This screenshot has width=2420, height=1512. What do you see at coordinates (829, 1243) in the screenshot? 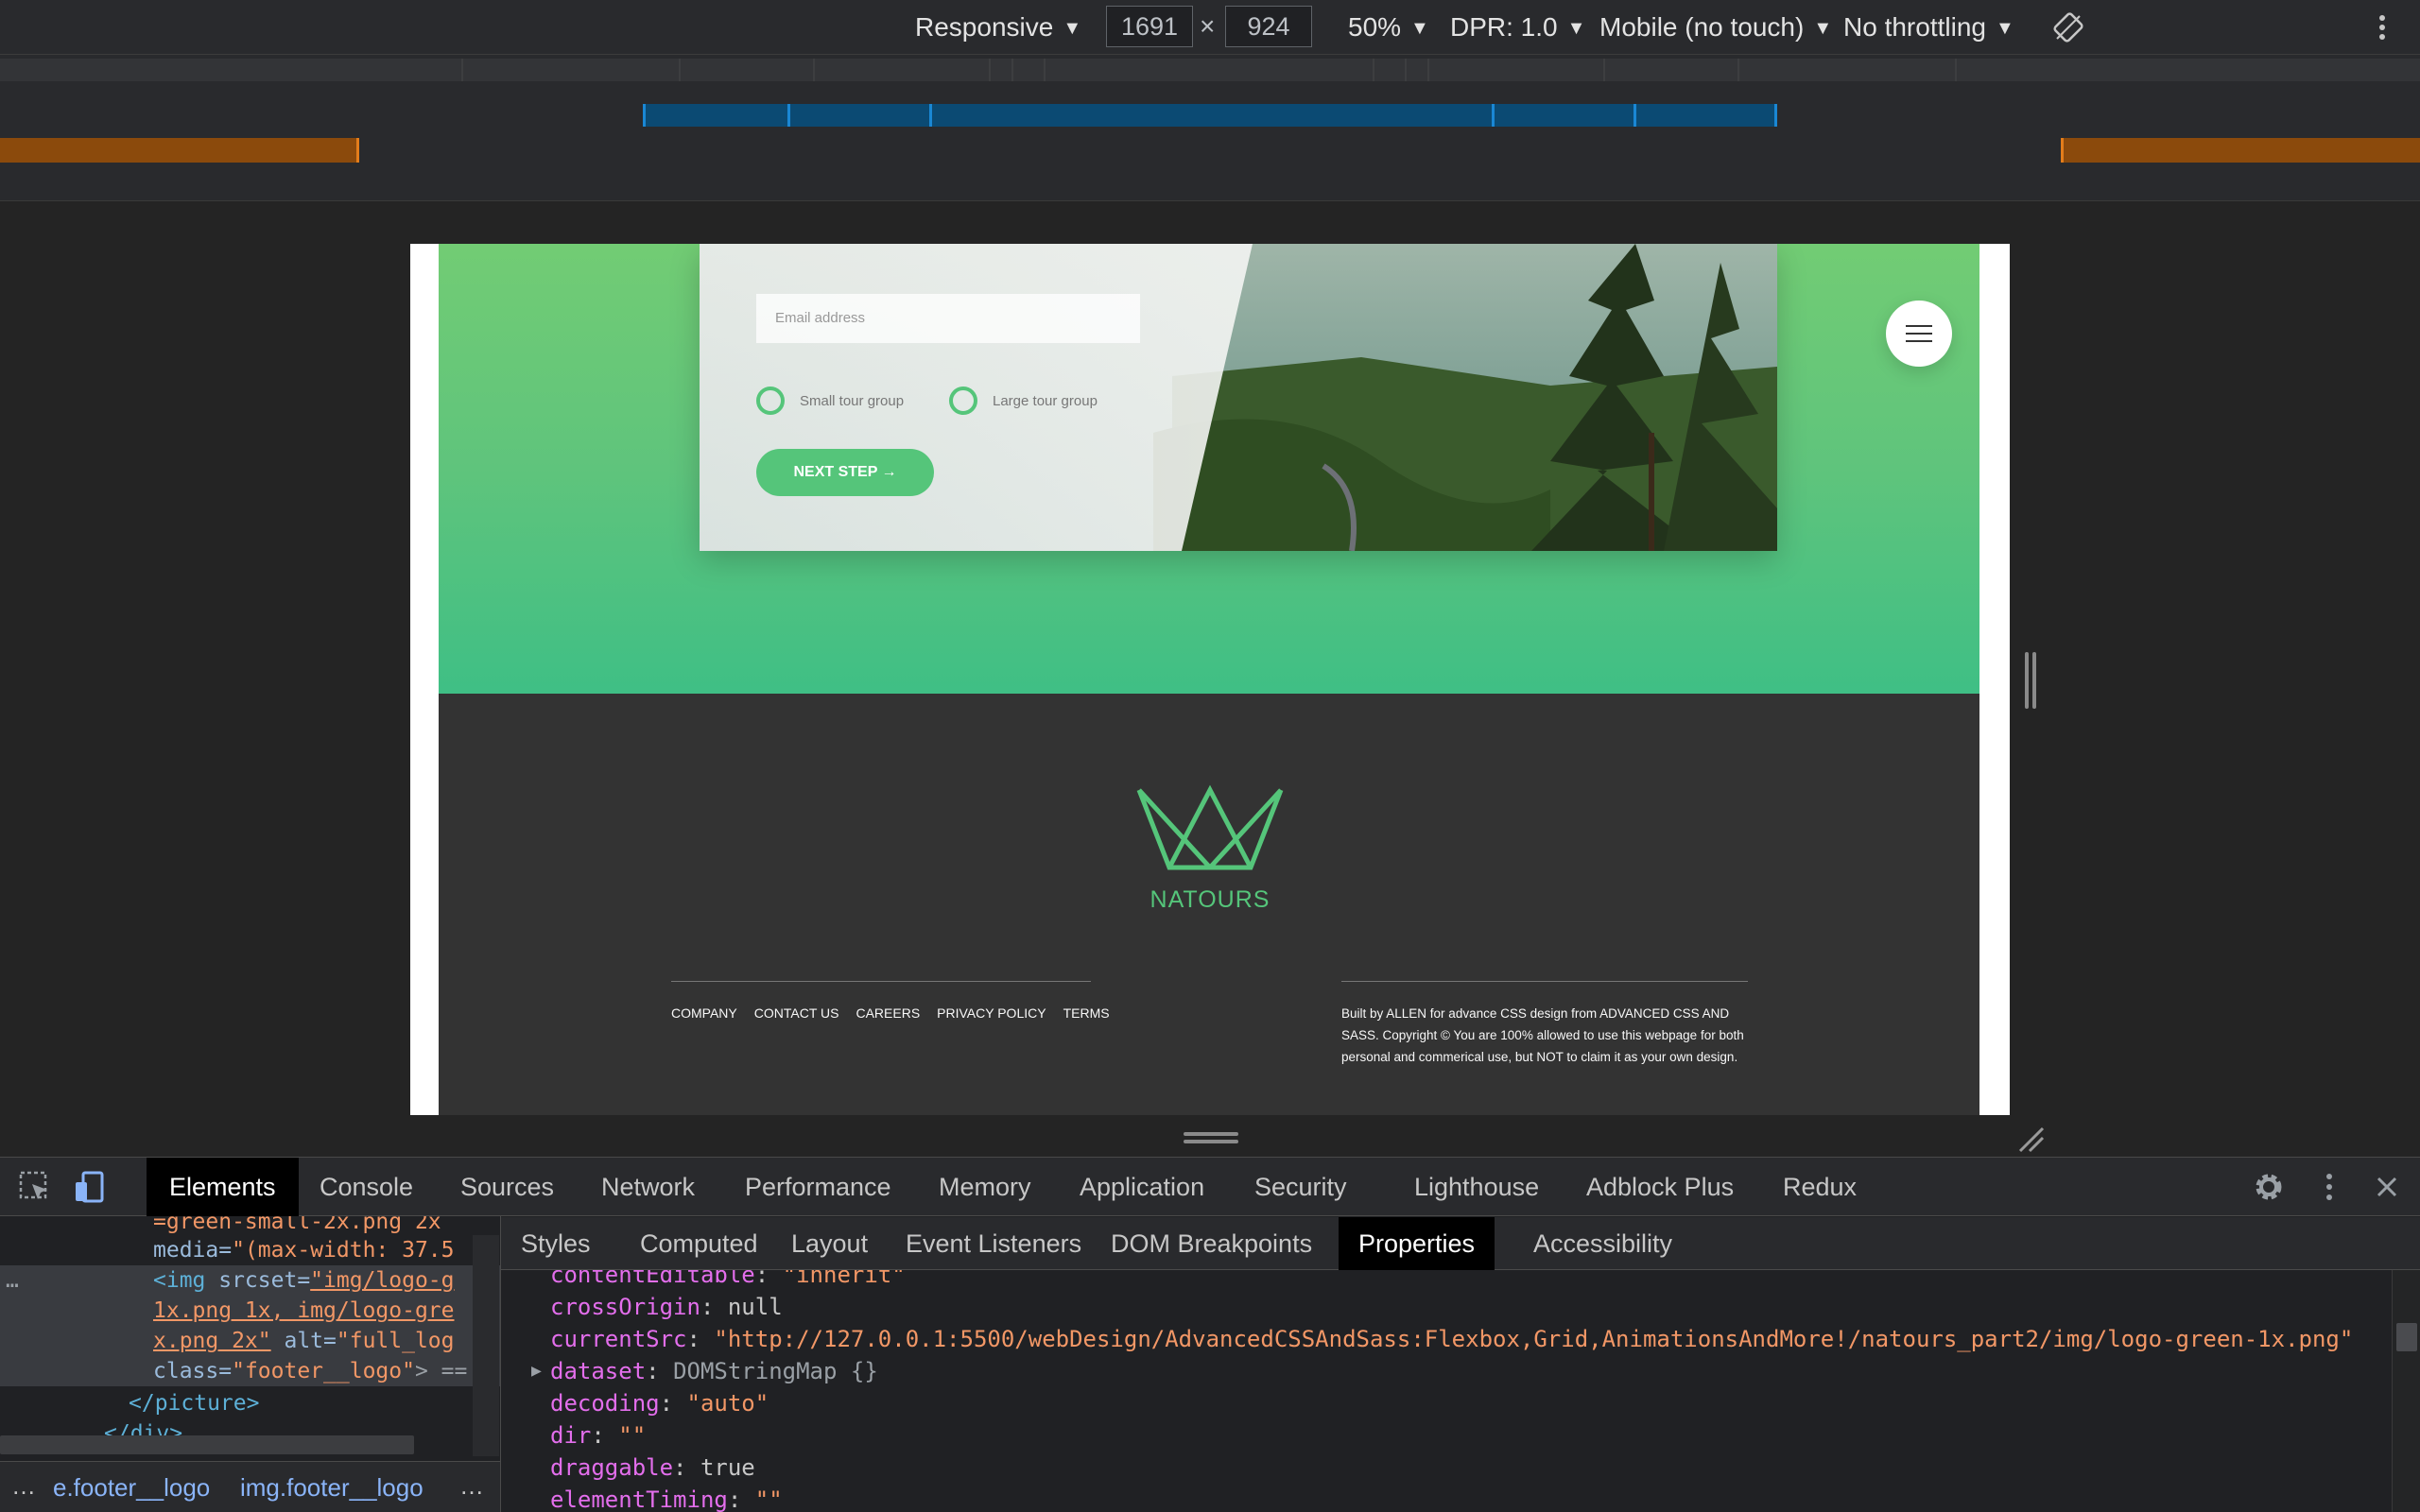
I see `tab-layout: Layout` at bounding box center [829, 1243].